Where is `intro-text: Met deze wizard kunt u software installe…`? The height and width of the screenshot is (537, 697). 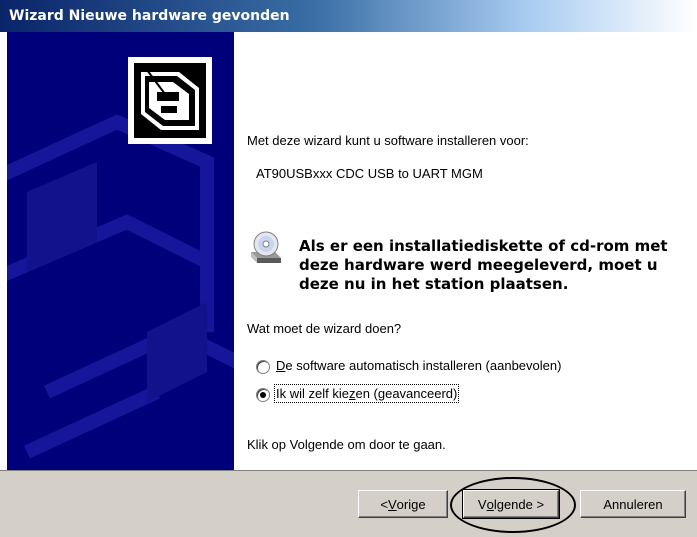
intro-text: Met deze wizard kunt u software installe… is located at coordinates (388, 140).